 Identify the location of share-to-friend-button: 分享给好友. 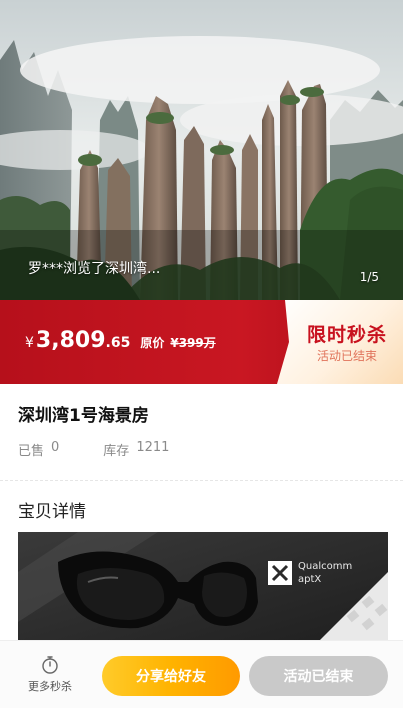
(171, 676).